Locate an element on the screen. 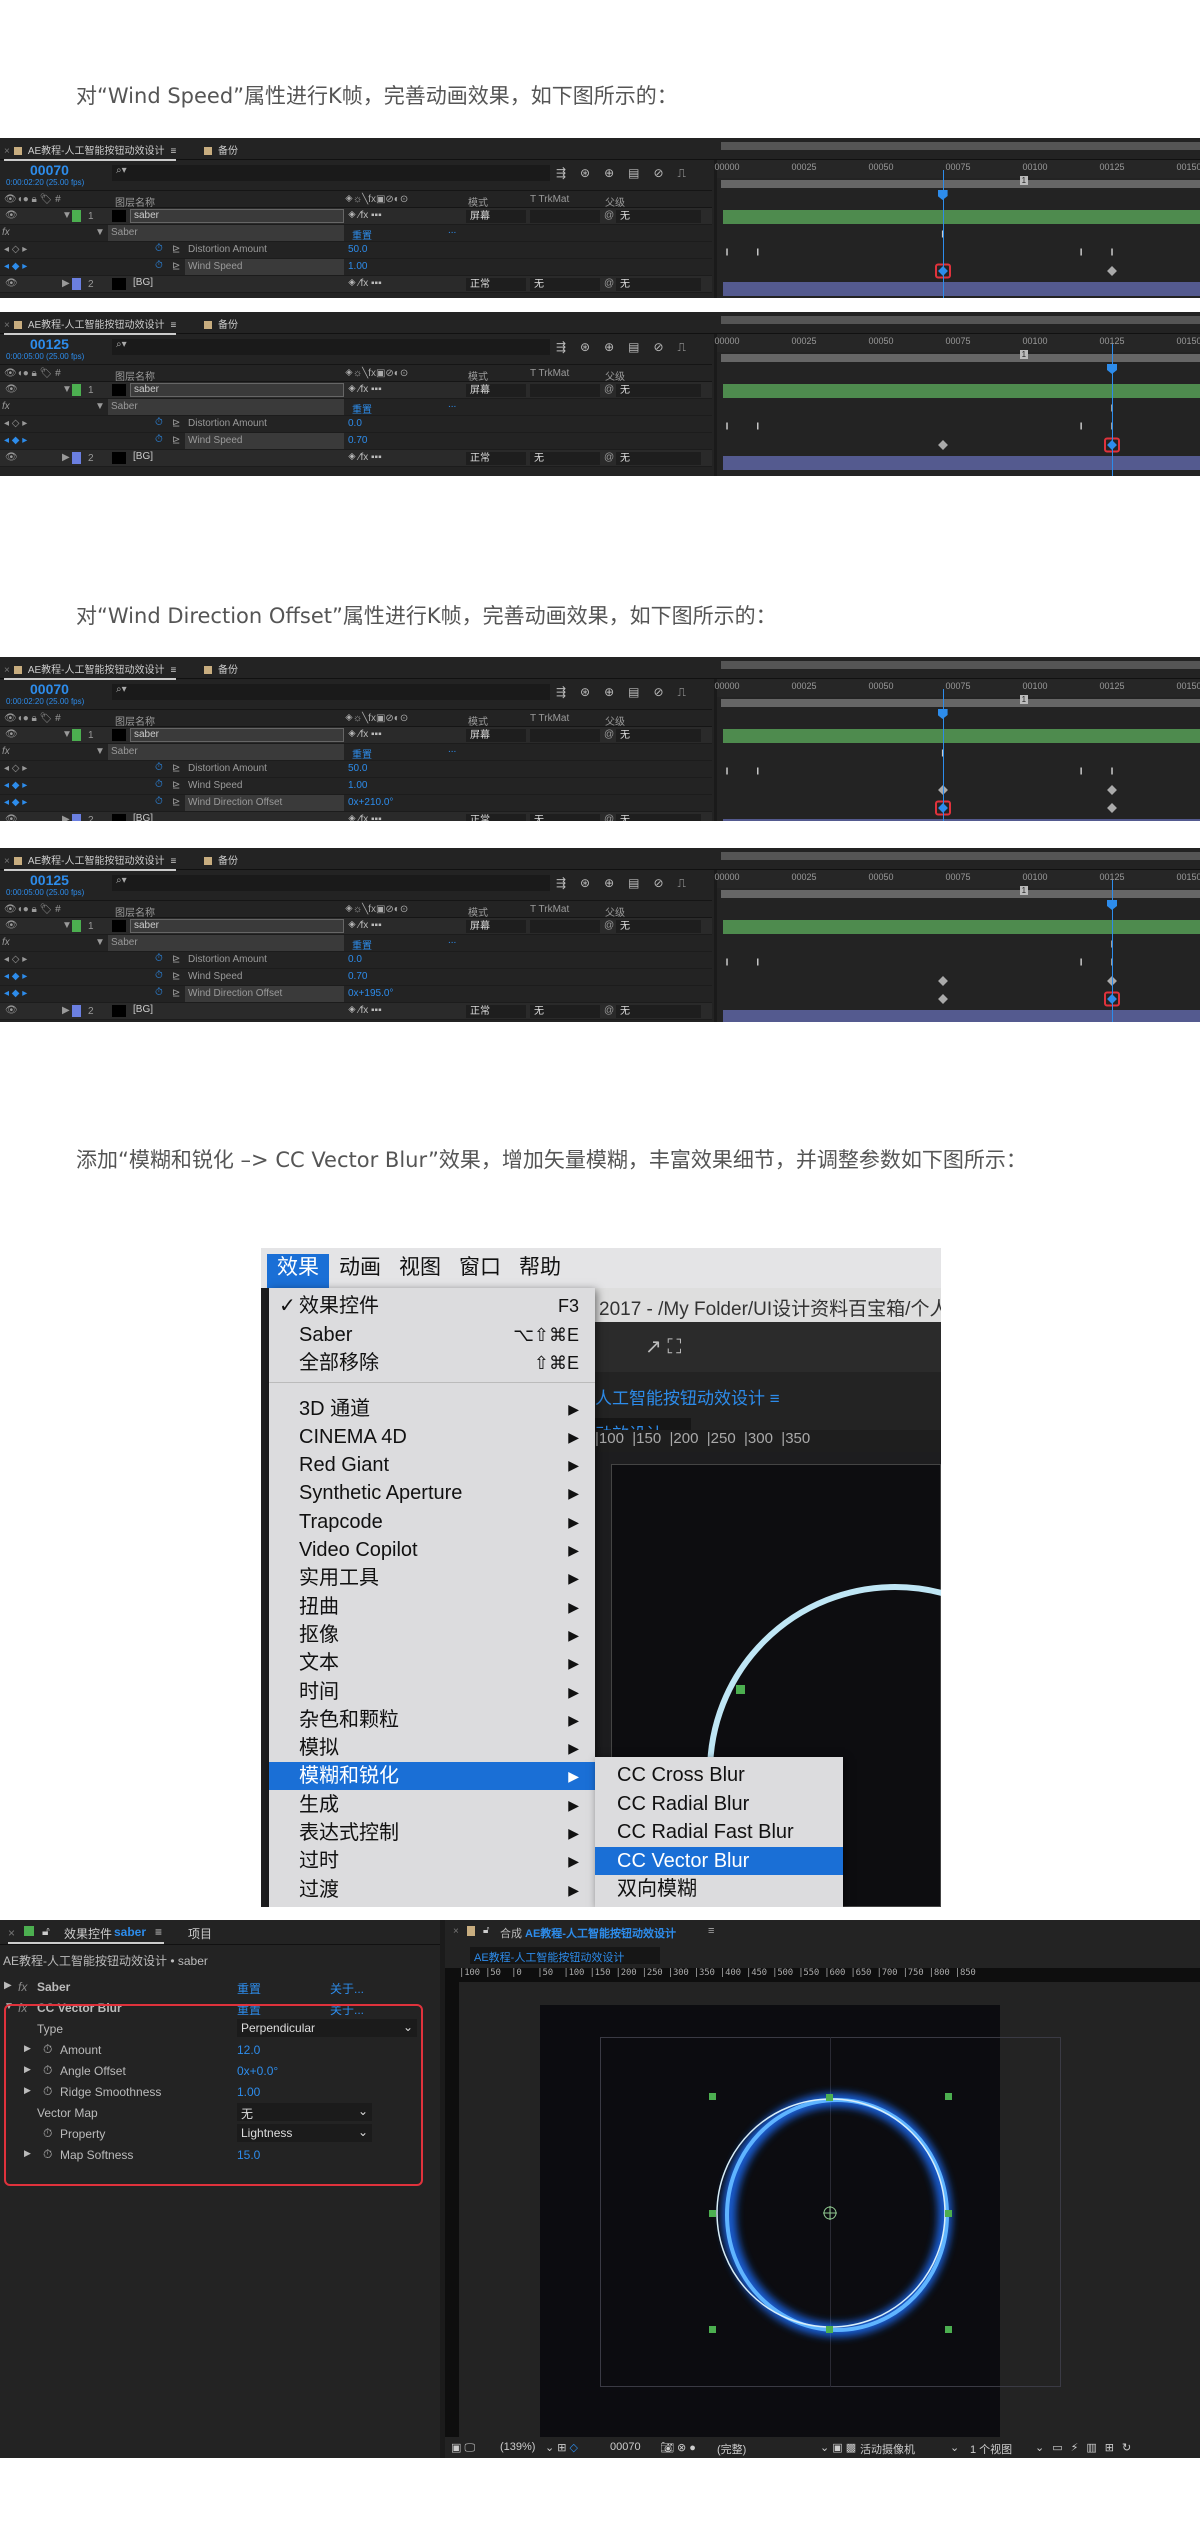 This screenshot has width=1200, height=2528. property-row: ◂ ◆ ▸ ⏱︎ ⊵ Wind Speed 1.00 is located at coordinates (356, 267).